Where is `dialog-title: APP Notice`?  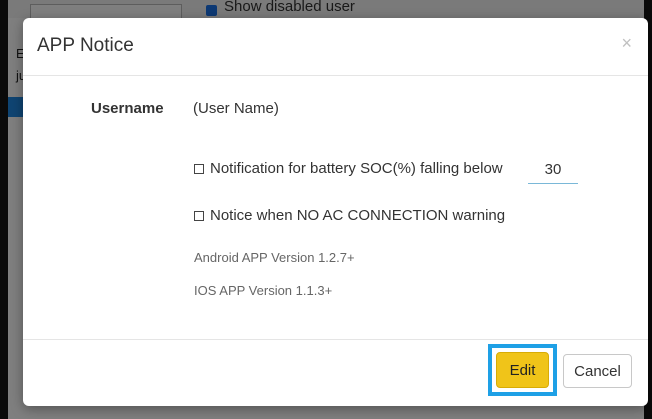 dialog-title: APP Notice is located at coordinates (85, 45).